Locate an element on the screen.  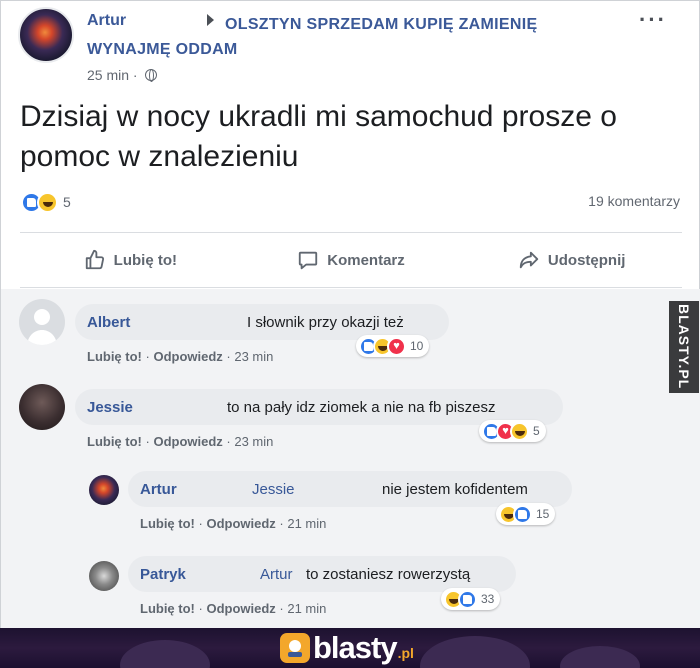
comment-author: Patryk is located at coordinates (163, 574).